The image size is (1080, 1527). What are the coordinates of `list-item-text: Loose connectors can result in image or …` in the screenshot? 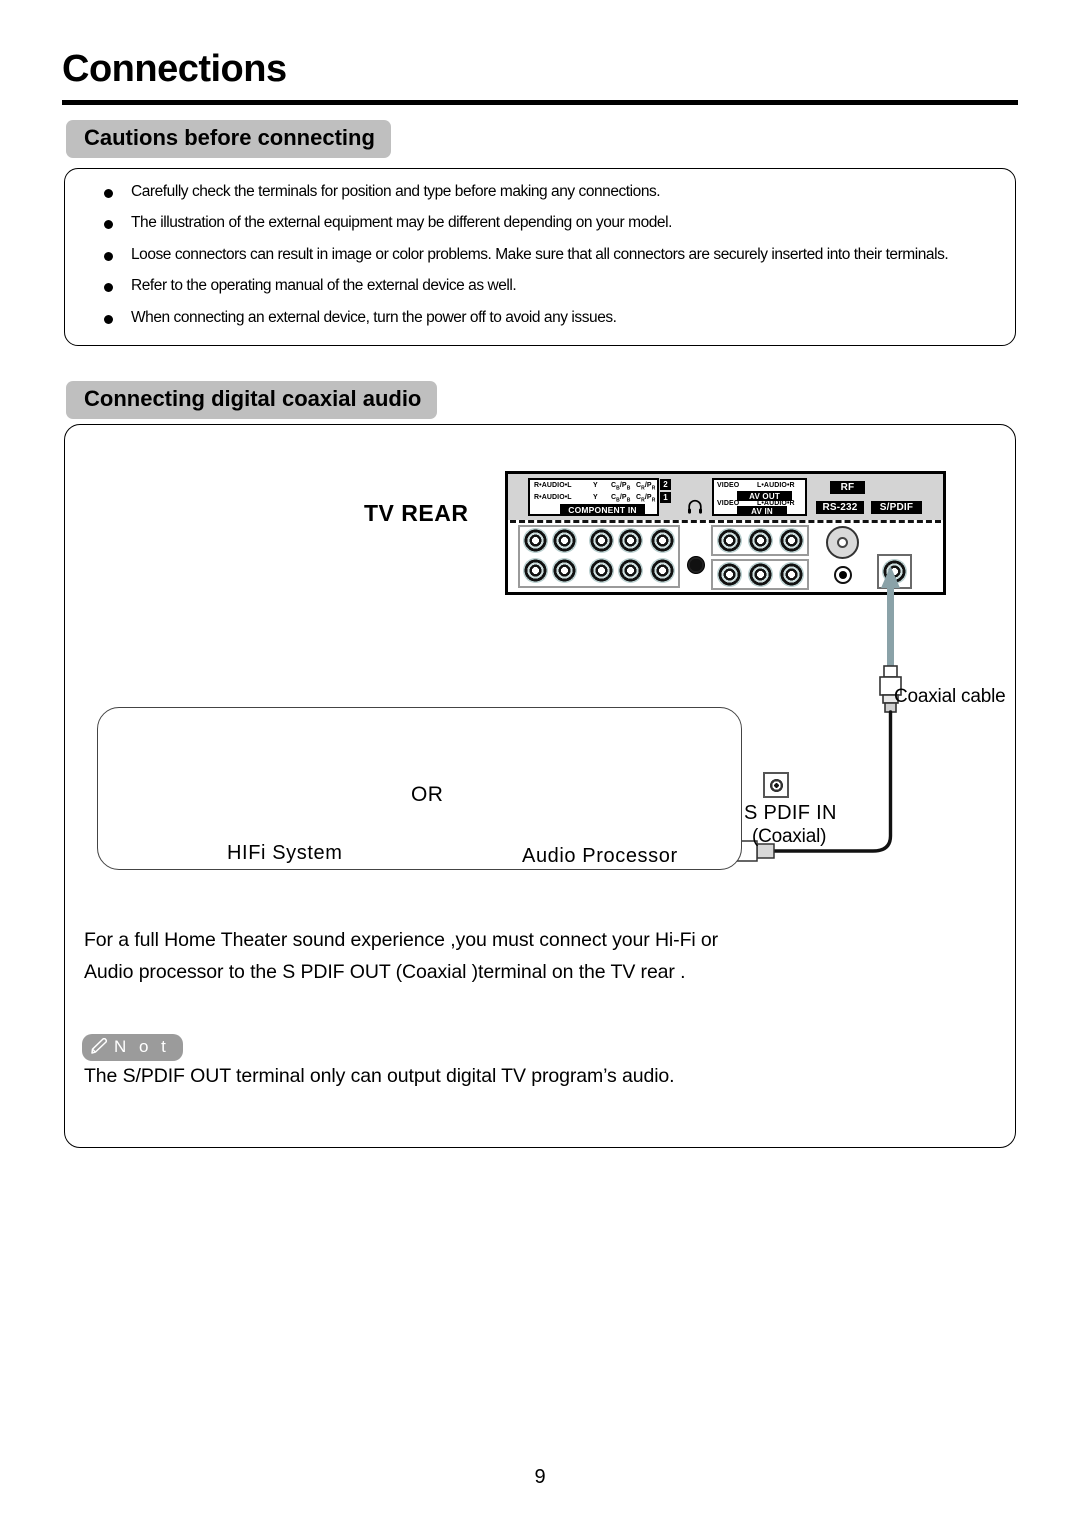 It's located at (540, 254).